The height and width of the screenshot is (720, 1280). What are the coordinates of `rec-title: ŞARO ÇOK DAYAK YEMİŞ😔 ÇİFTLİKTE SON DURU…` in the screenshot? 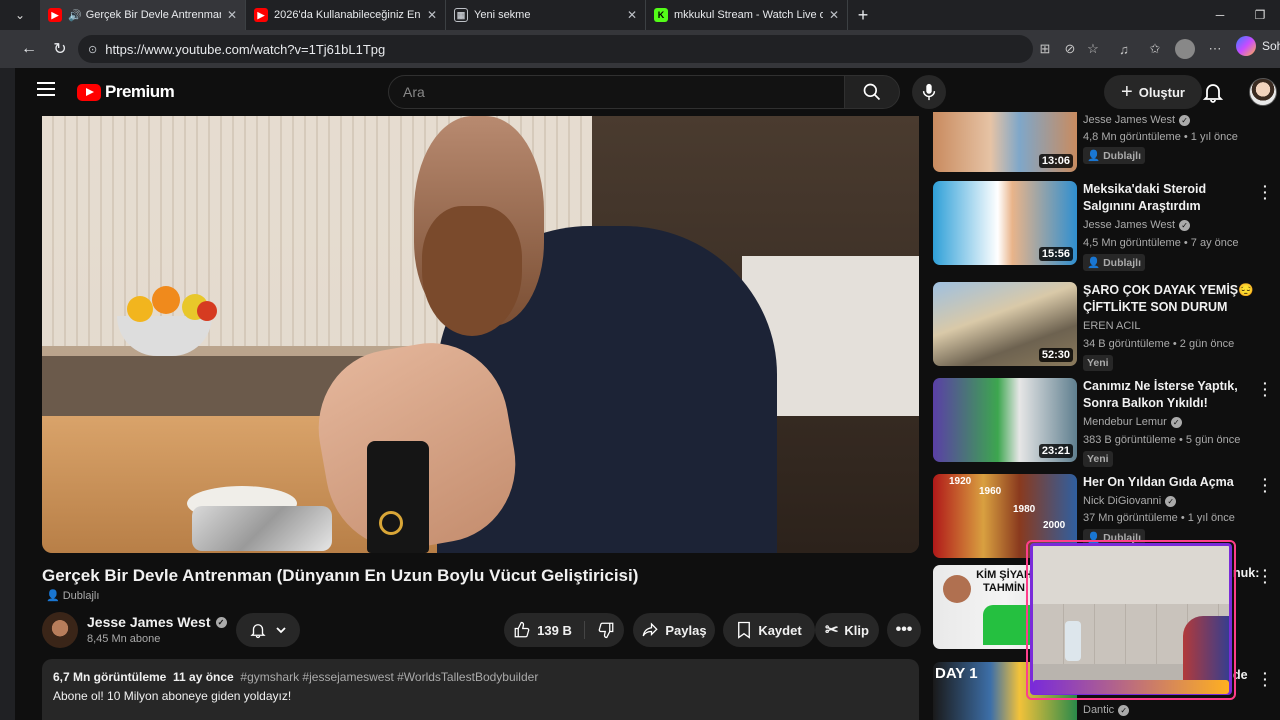 It's located at (1169, 299).